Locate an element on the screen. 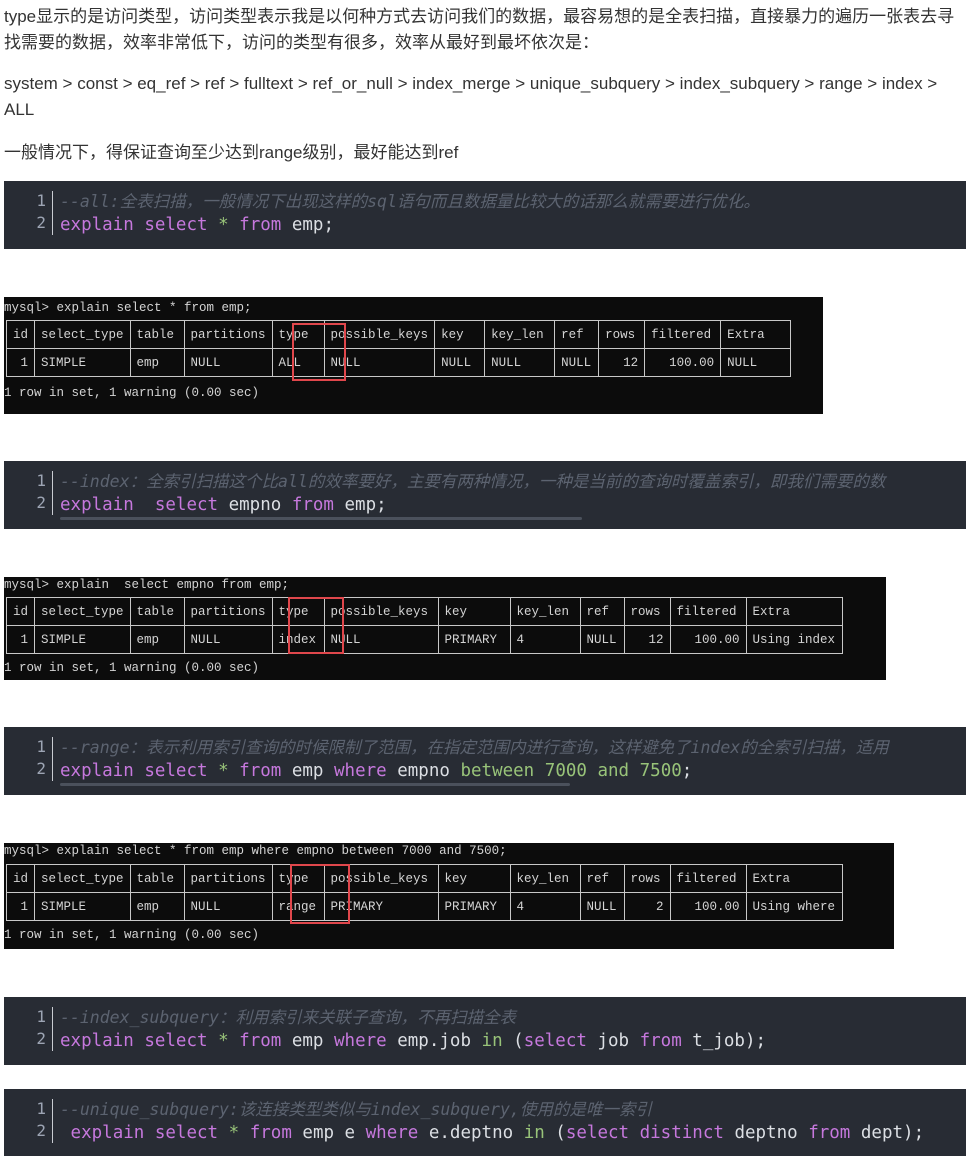 The width and height of the screenshot is (966, 1156). code-comment: --index_subquery：利用索引来关联子查询，不再扫描全表 is located at coordinates (288, 1017).